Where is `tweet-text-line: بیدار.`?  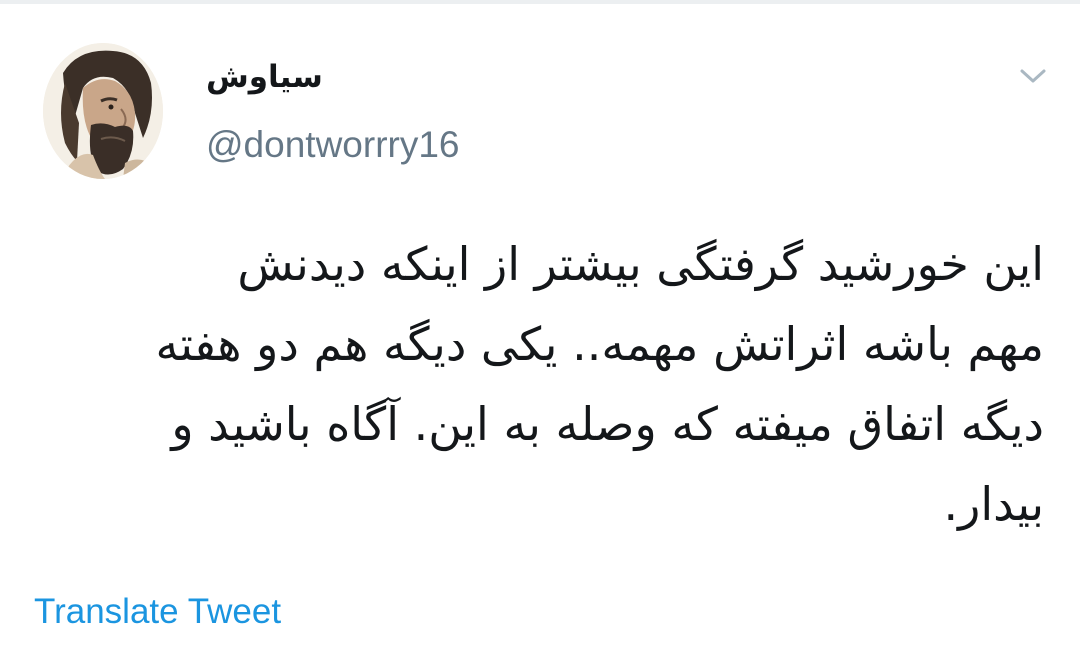 tweet-text-line: بیدار. is located at coordinates (993, 504).